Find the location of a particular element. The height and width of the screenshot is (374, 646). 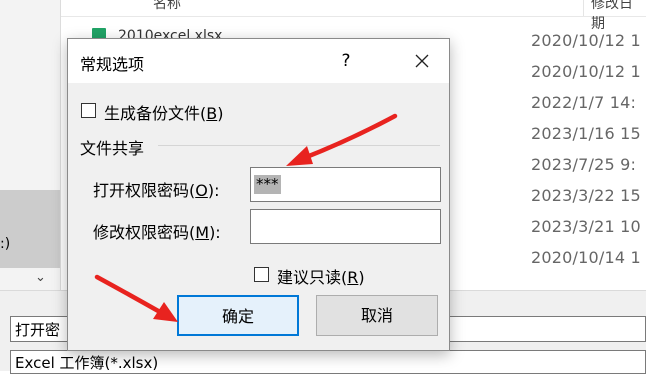

cancel-button: 取消 is located at coordinates (377, 315).